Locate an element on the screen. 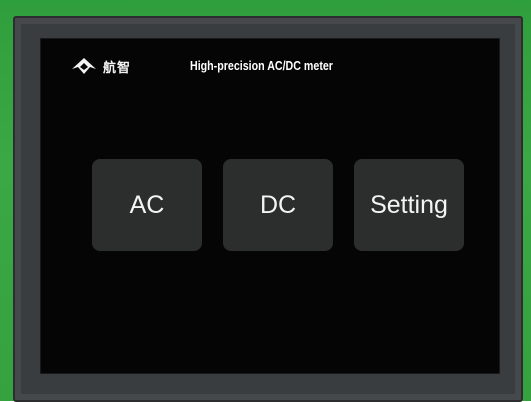 Image resolution: width=531 pixels, height=402 pixels. brand-name: 航智 is located at coordinates (117, 68).